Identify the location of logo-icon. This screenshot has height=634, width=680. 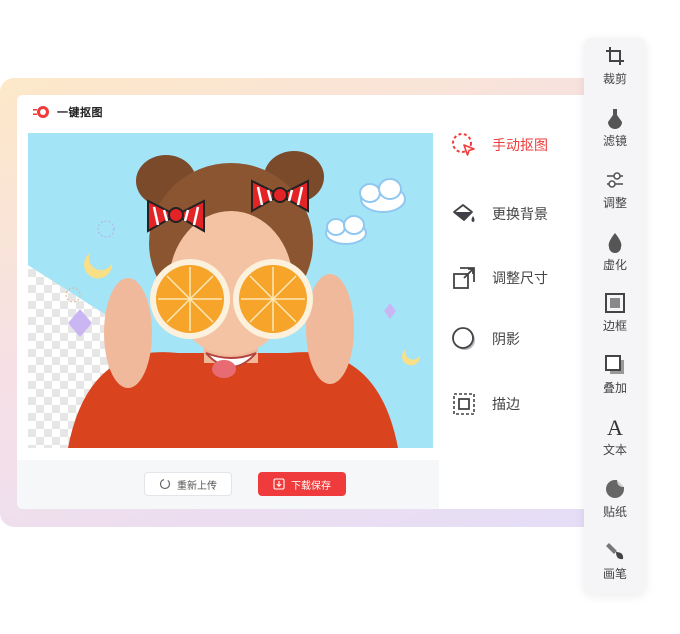
(41, 112).